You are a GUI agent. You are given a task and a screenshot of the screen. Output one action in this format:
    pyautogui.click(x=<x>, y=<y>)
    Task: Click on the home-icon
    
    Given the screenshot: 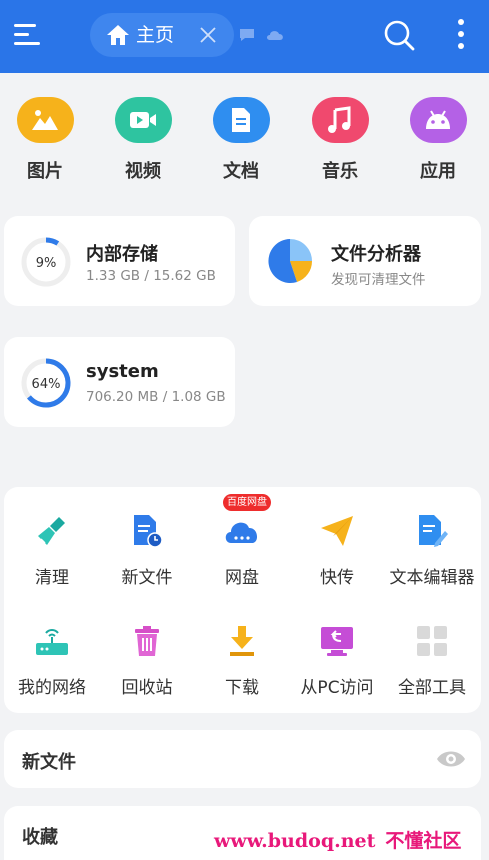 What is the action you would take?
    pyautogui.click(x=118, y=37)
    